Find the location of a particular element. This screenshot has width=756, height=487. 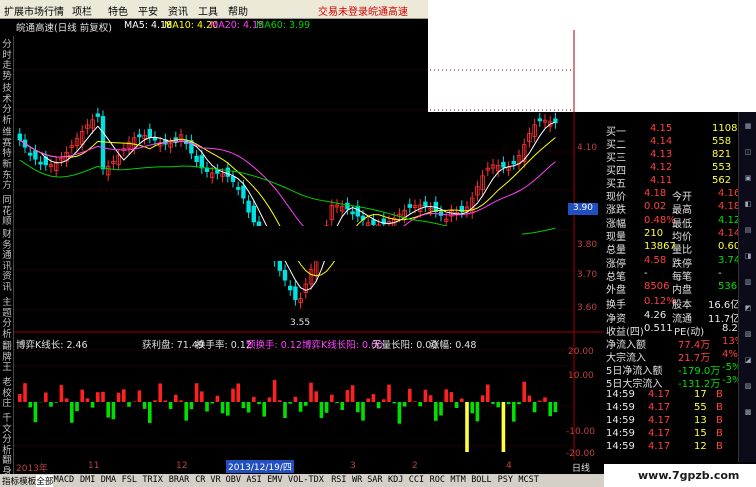

tab-theme: 主题分析 is located at coordinates (7, 318).